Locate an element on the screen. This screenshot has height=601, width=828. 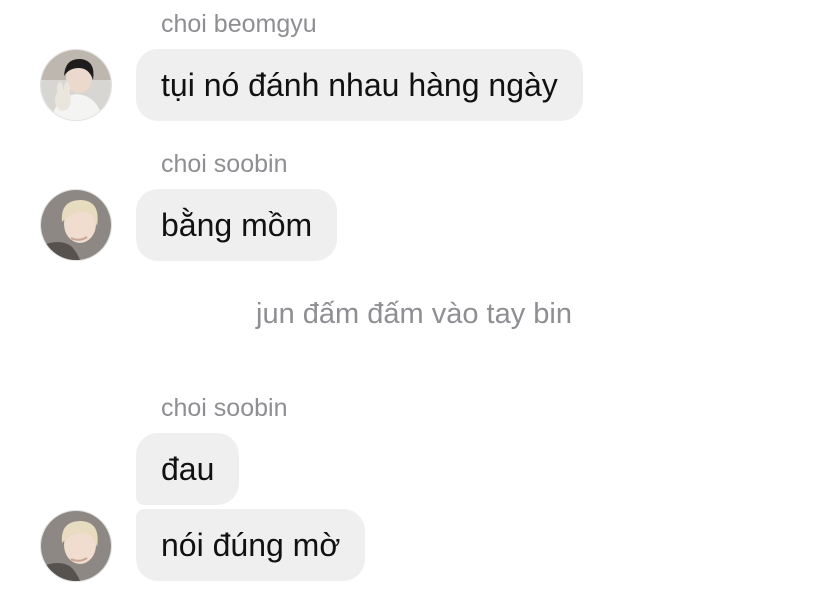
message-text-4: nói đúng mờ is located at coordinates (251, 545).